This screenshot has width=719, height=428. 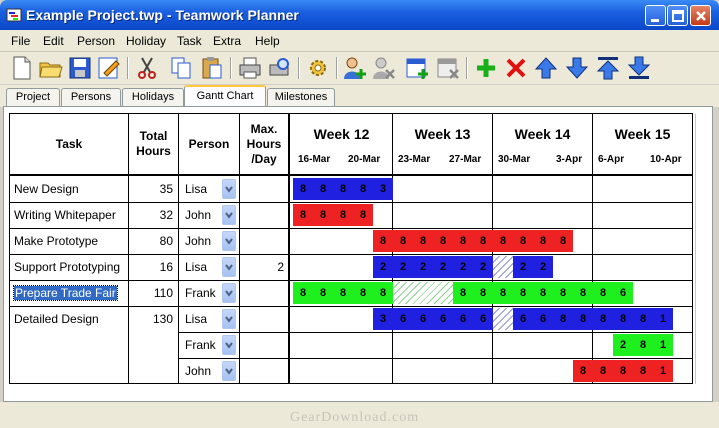 I want to click on edit-icon, so click(x=109, y=68).